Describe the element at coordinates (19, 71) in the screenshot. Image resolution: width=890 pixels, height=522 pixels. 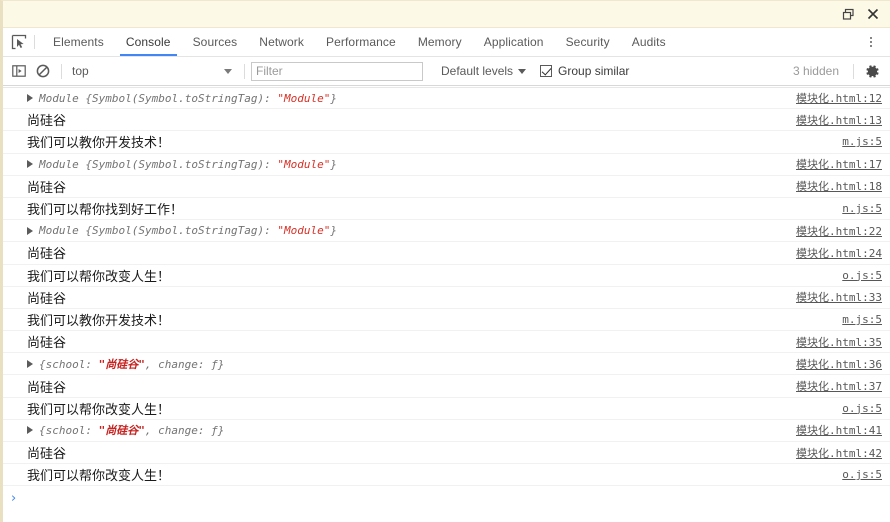
I see `console-sidebar-icon` at that location.